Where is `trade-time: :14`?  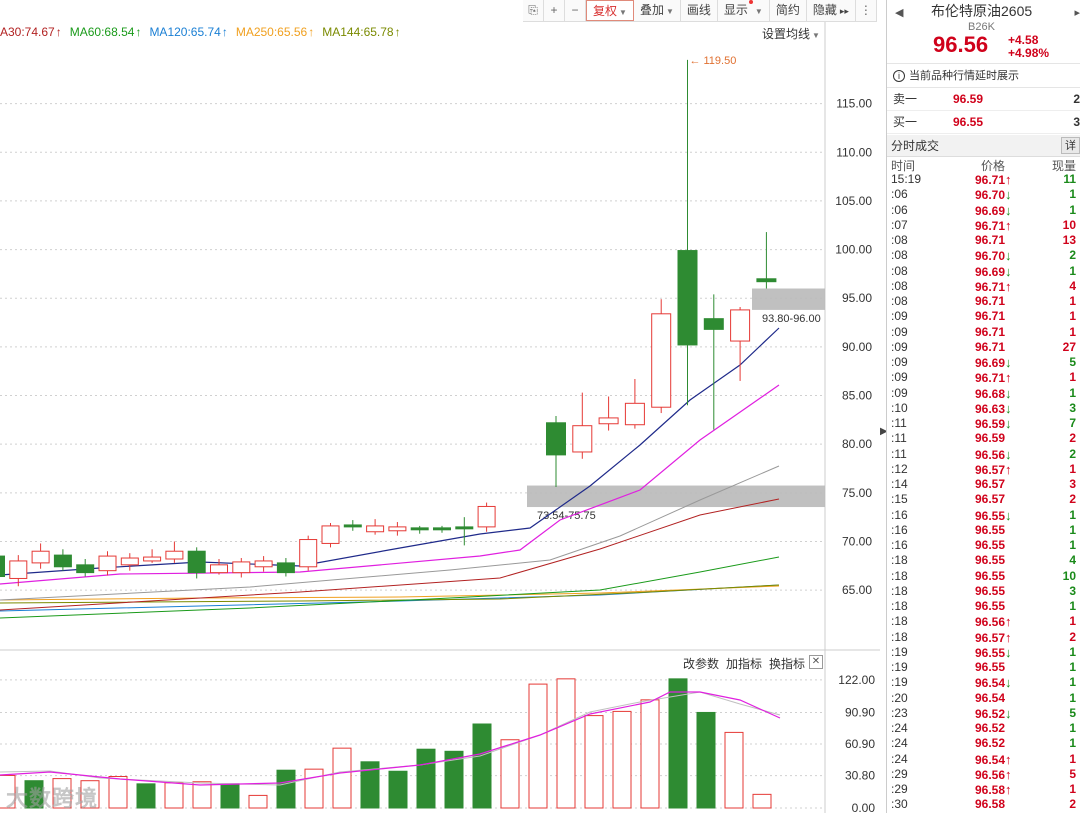
trade-time: :14 is located at coordinates (899, 484).